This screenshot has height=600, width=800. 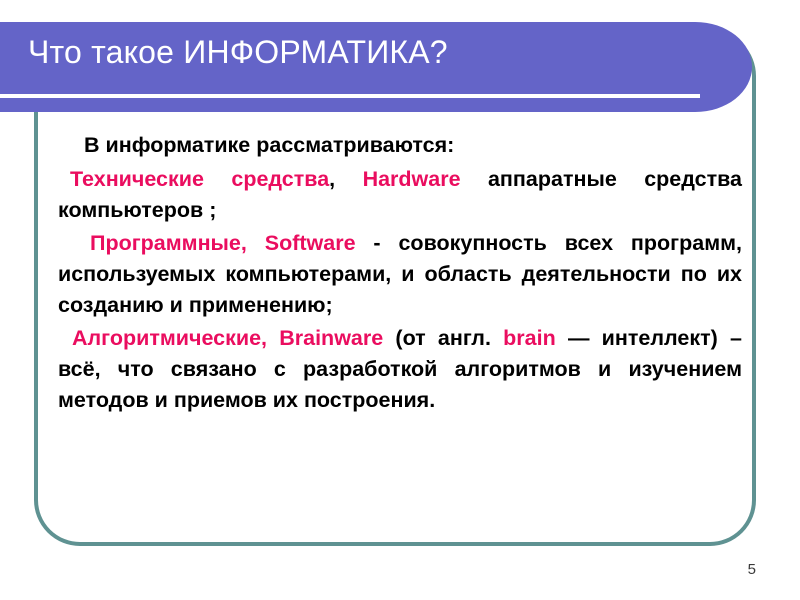 I want to click on hardware-term-ru: Технические средства, so click(x=200, y=179).